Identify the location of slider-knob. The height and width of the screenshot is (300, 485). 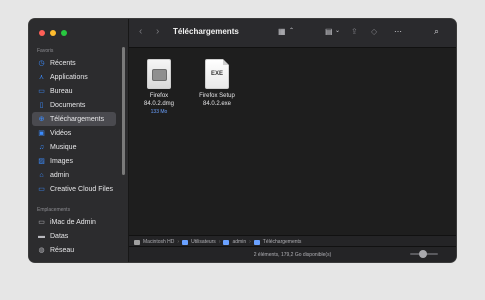
(423, 254).